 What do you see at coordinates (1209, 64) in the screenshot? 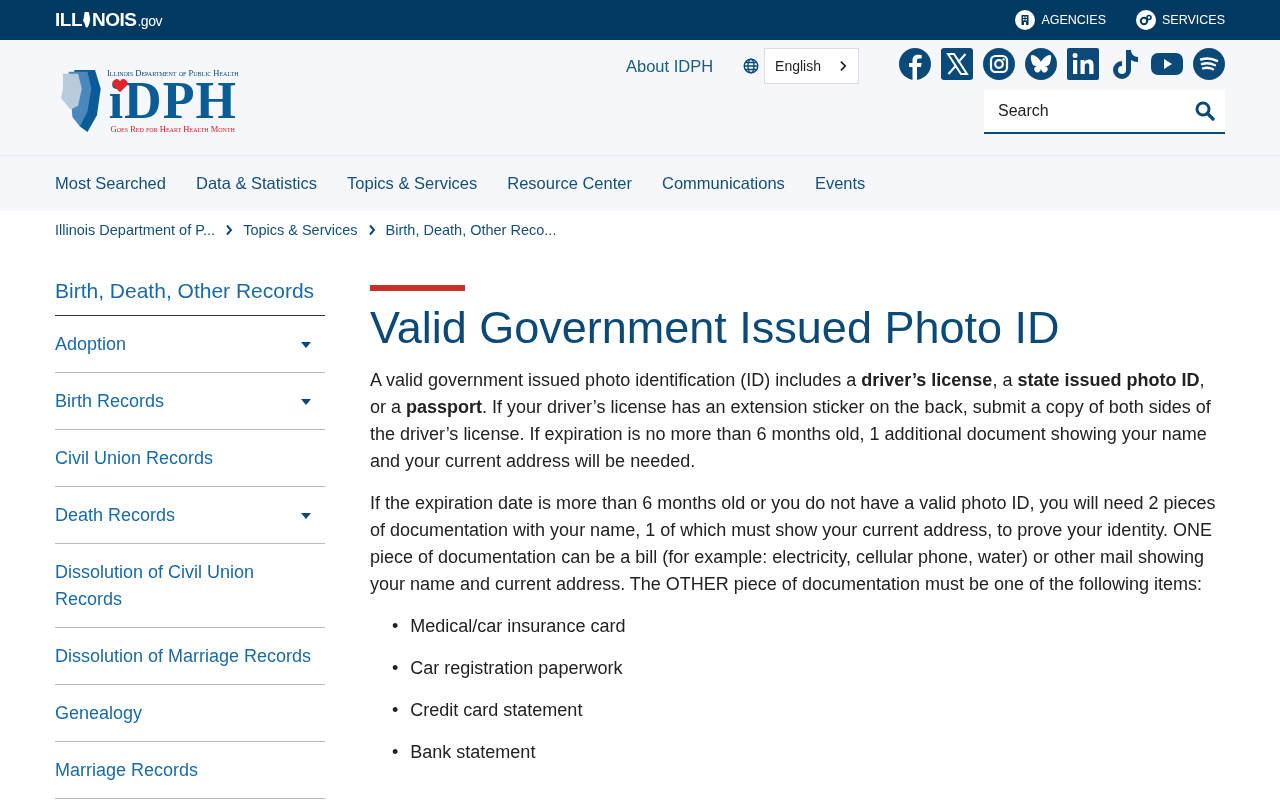
I see `spotify-icon` at bounding box center [1209, 64].